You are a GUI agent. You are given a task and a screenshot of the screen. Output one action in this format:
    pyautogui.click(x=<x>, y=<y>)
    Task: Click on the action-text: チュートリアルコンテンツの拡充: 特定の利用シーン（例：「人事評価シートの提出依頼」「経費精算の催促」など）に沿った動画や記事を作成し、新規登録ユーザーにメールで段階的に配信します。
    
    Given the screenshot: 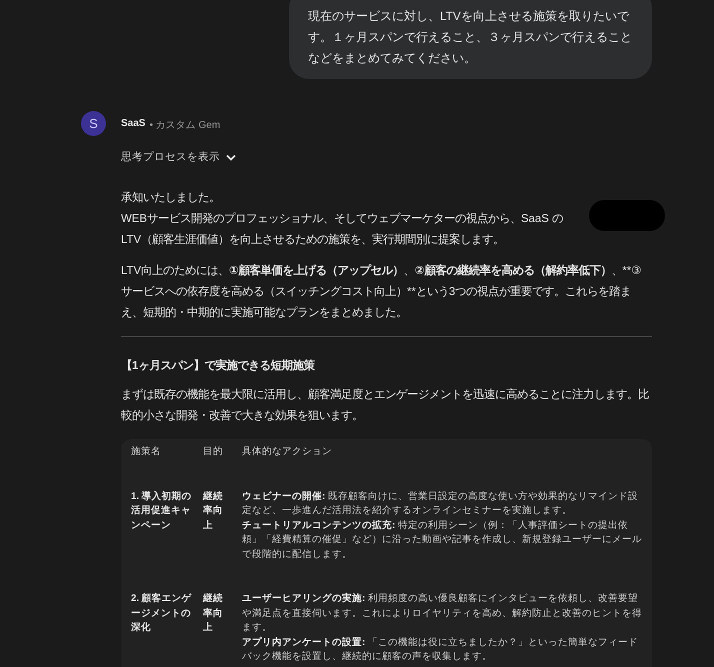 What is the action you would take?
    pyautogui.click(x=442, y=540)
    